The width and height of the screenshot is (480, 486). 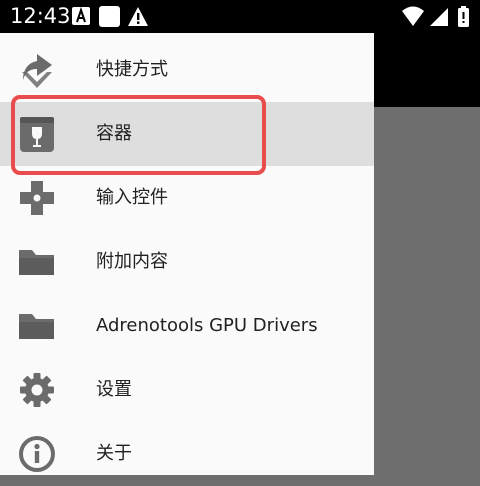 What do you see at coordinates (463, 16) in the screenshot?
I see `battery-icon` at bounding box center [463, 16].